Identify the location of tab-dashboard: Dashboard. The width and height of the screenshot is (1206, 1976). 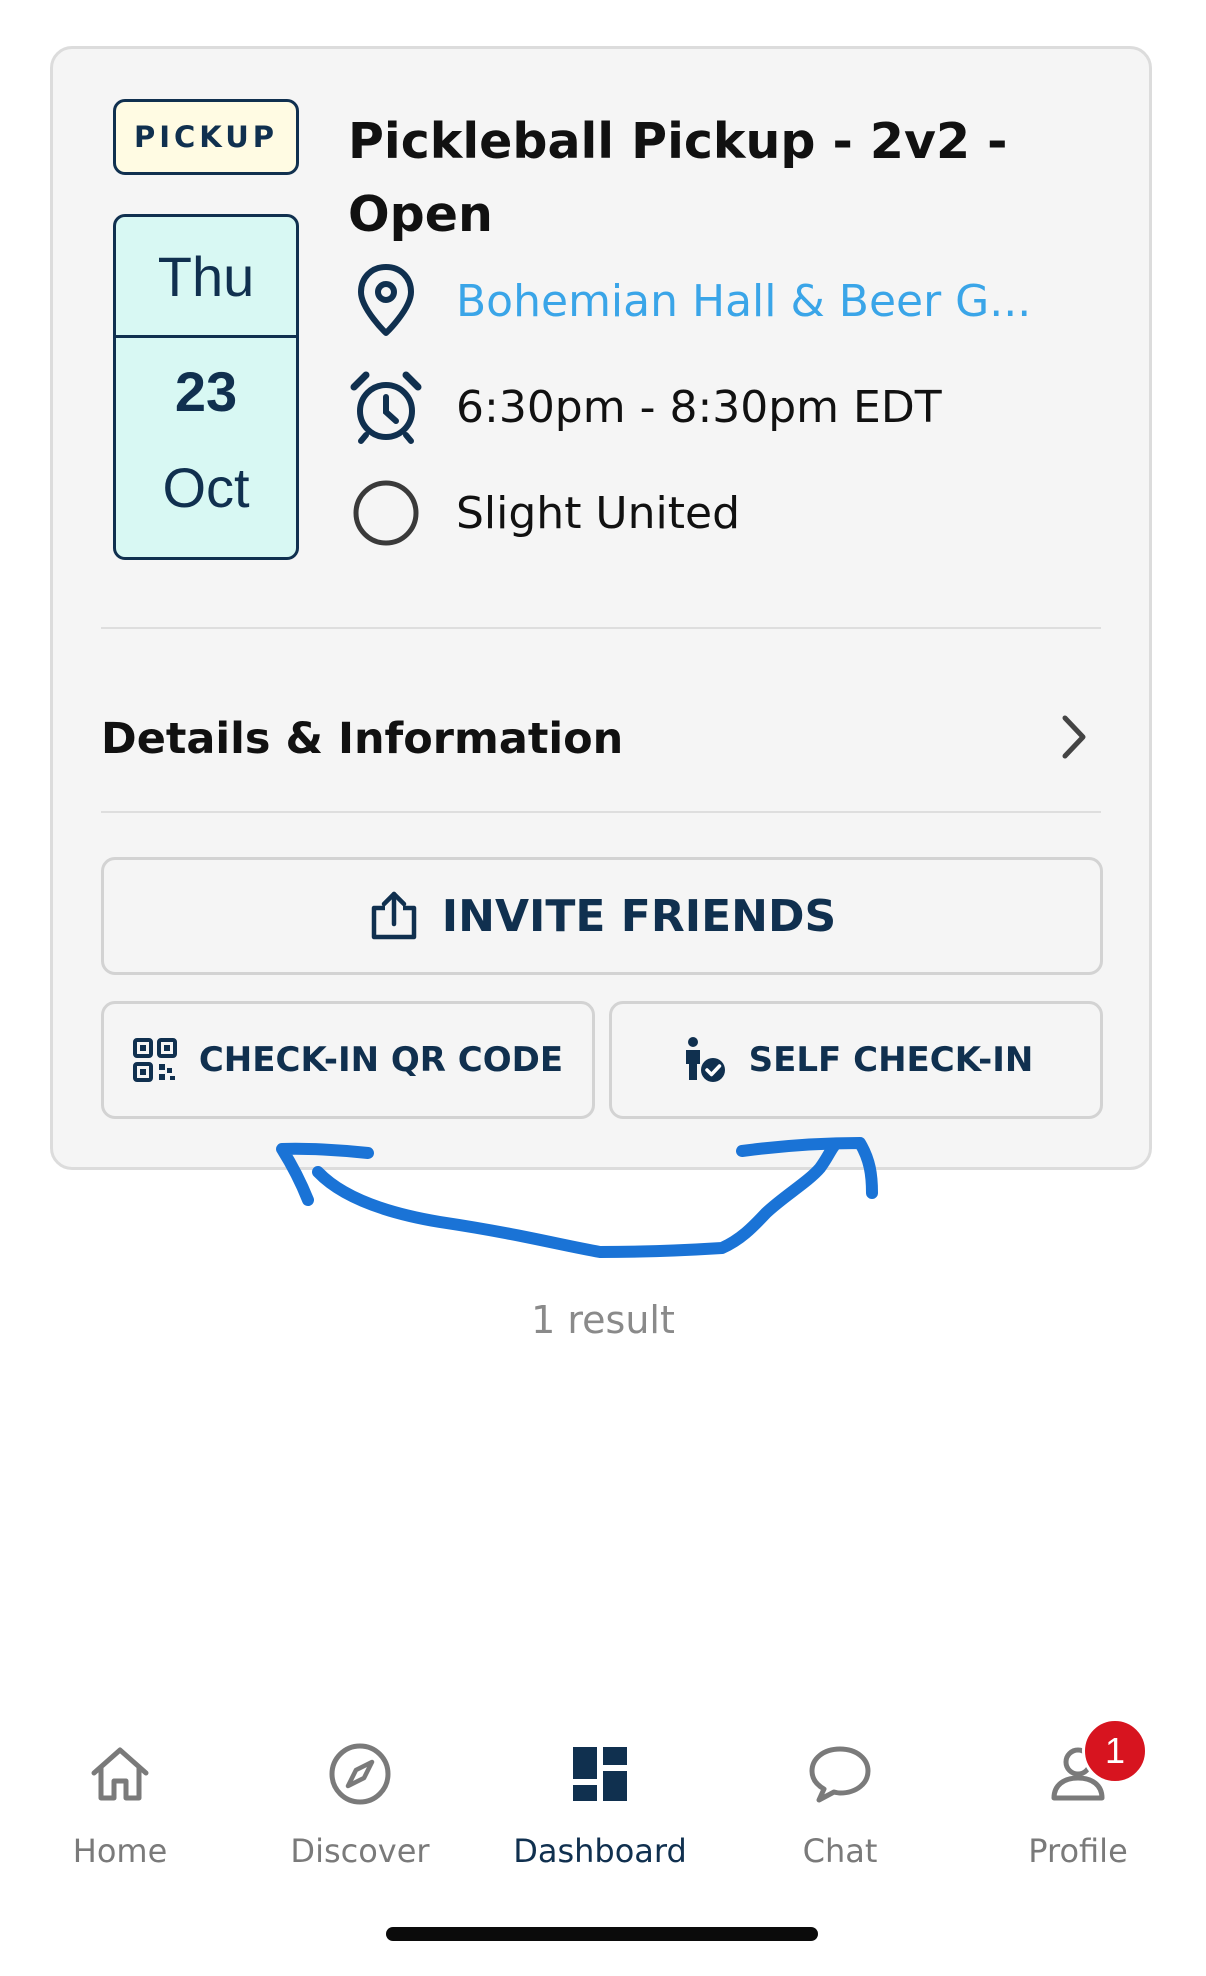
(600, 1800).